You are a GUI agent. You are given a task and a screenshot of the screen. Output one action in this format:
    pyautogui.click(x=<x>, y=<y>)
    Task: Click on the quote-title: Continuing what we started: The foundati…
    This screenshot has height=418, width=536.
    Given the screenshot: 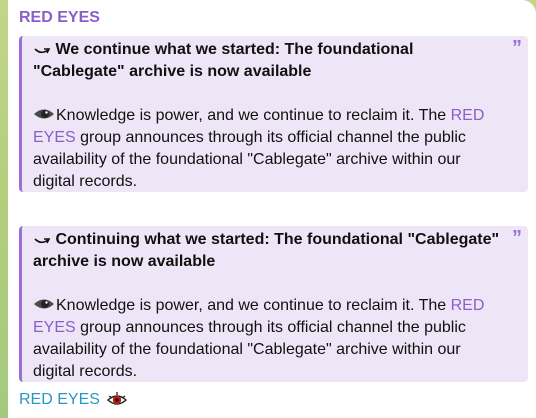 What is the action you would take?
    pyautogui.click(x=266, y=251)
    